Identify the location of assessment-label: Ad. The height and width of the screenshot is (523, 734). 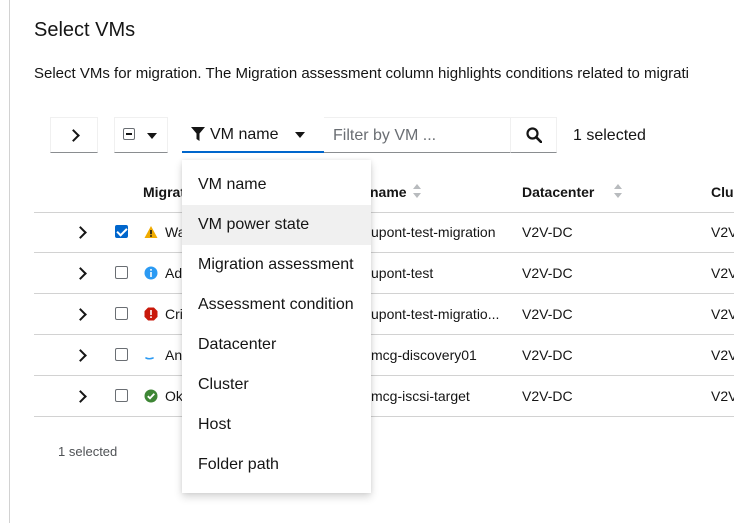
(174, 273).